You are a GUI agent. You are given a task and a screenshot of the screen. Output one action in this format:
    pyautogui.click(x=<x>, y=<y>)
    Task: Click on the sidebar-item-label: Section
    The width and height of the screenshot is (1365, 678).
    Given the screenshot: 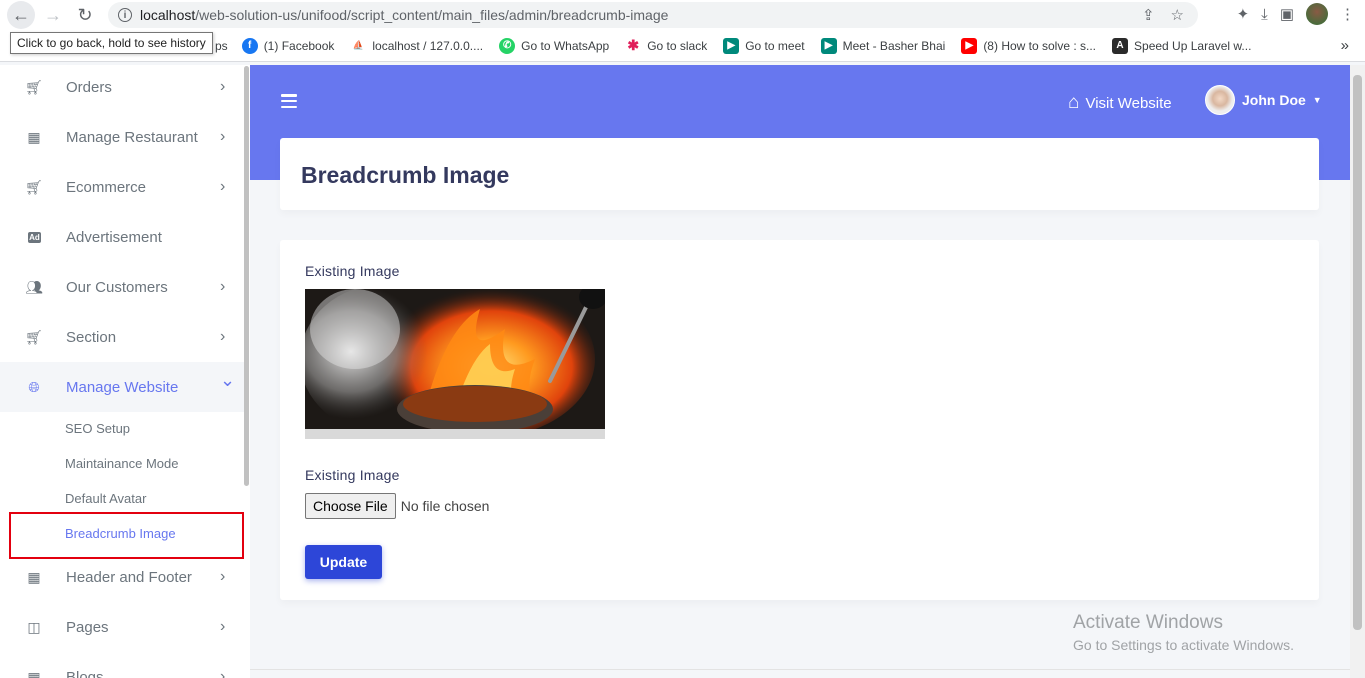 What is the action you would take?
    pyautogui.click(x=91, y=337)
    